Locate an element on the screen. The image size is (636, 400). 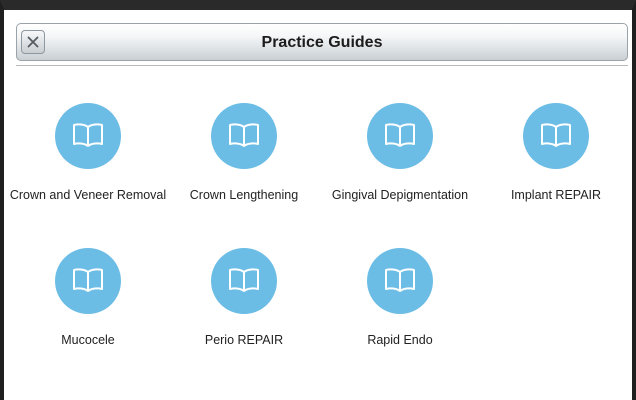
title-divider is located at coordinates (322, 65).